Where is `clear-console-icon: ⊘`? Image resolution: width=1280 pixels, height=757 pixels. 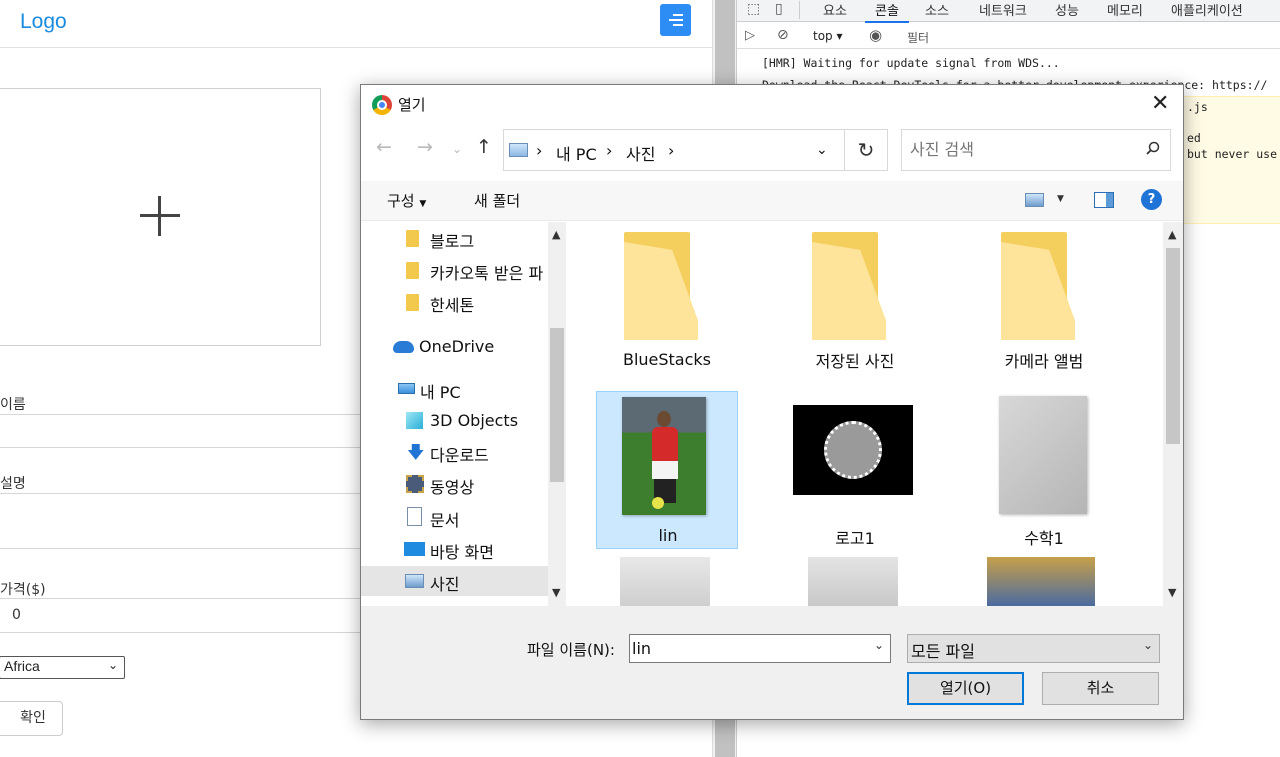 clear-console-icon: ⊘ is located at coordinates (783, 35).